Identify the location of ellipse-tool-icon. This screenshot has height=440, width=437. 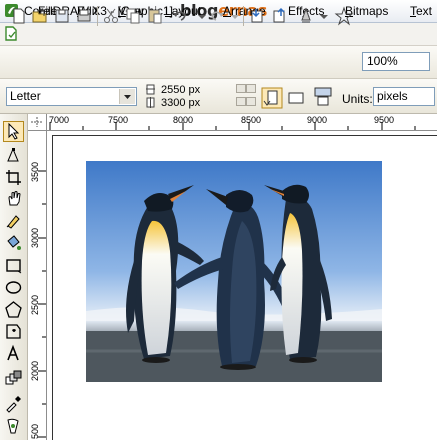
(13, 287).